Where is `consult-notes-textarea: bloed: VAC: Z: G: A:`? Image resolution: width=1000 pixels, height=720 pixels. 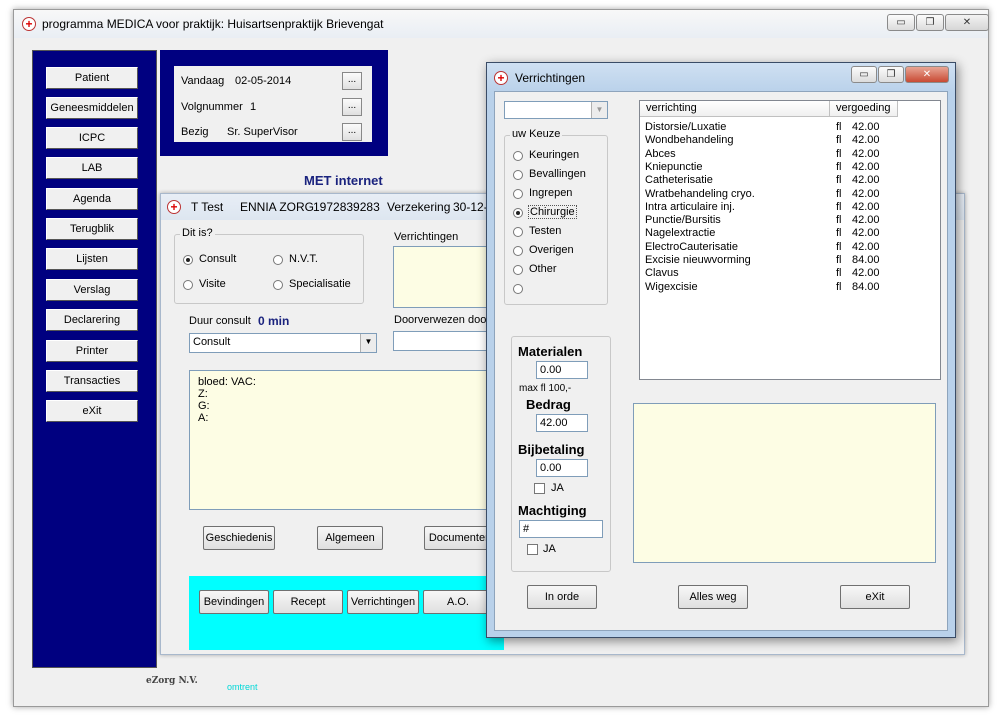 consult-notes-textarea: bloed: VAC: Z: G: A: is located at coordinates (346, 440).